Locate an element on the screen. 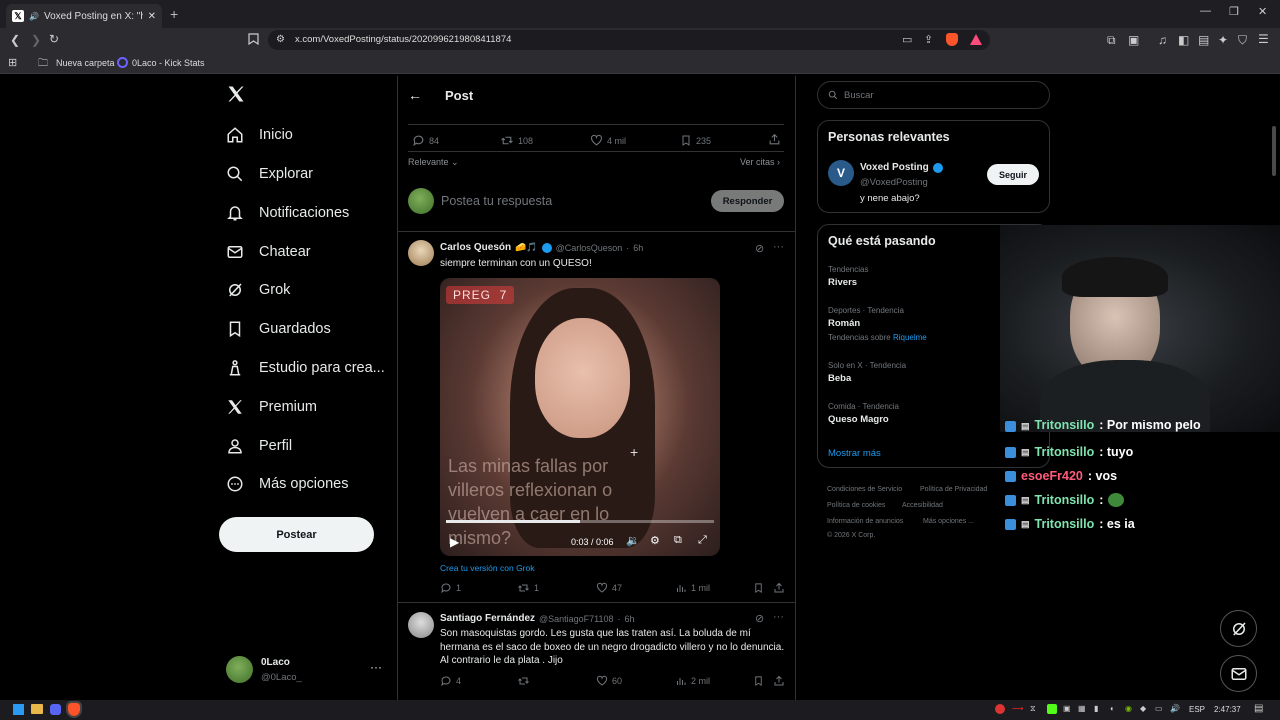  picture-in-picture-icon: ⧉ is located at coordinates (678, 540).